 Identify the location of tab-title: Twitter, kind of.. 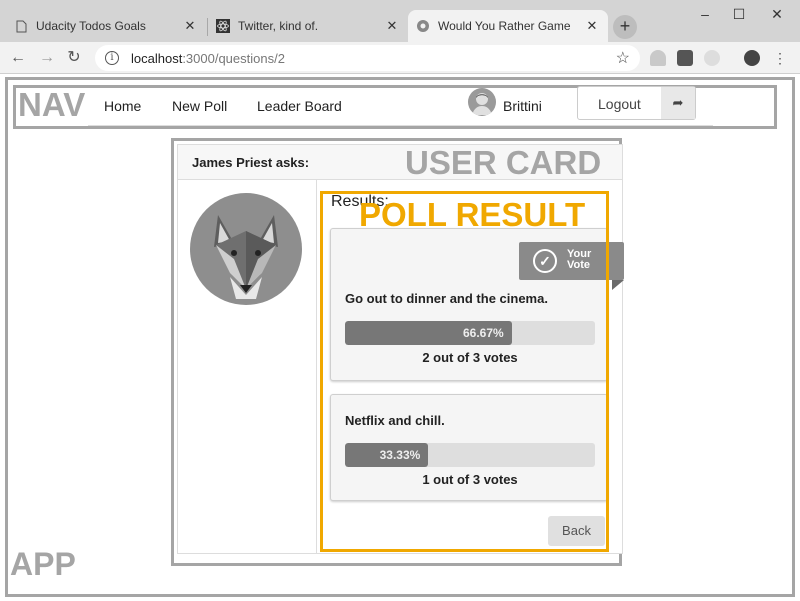
(278, 26).